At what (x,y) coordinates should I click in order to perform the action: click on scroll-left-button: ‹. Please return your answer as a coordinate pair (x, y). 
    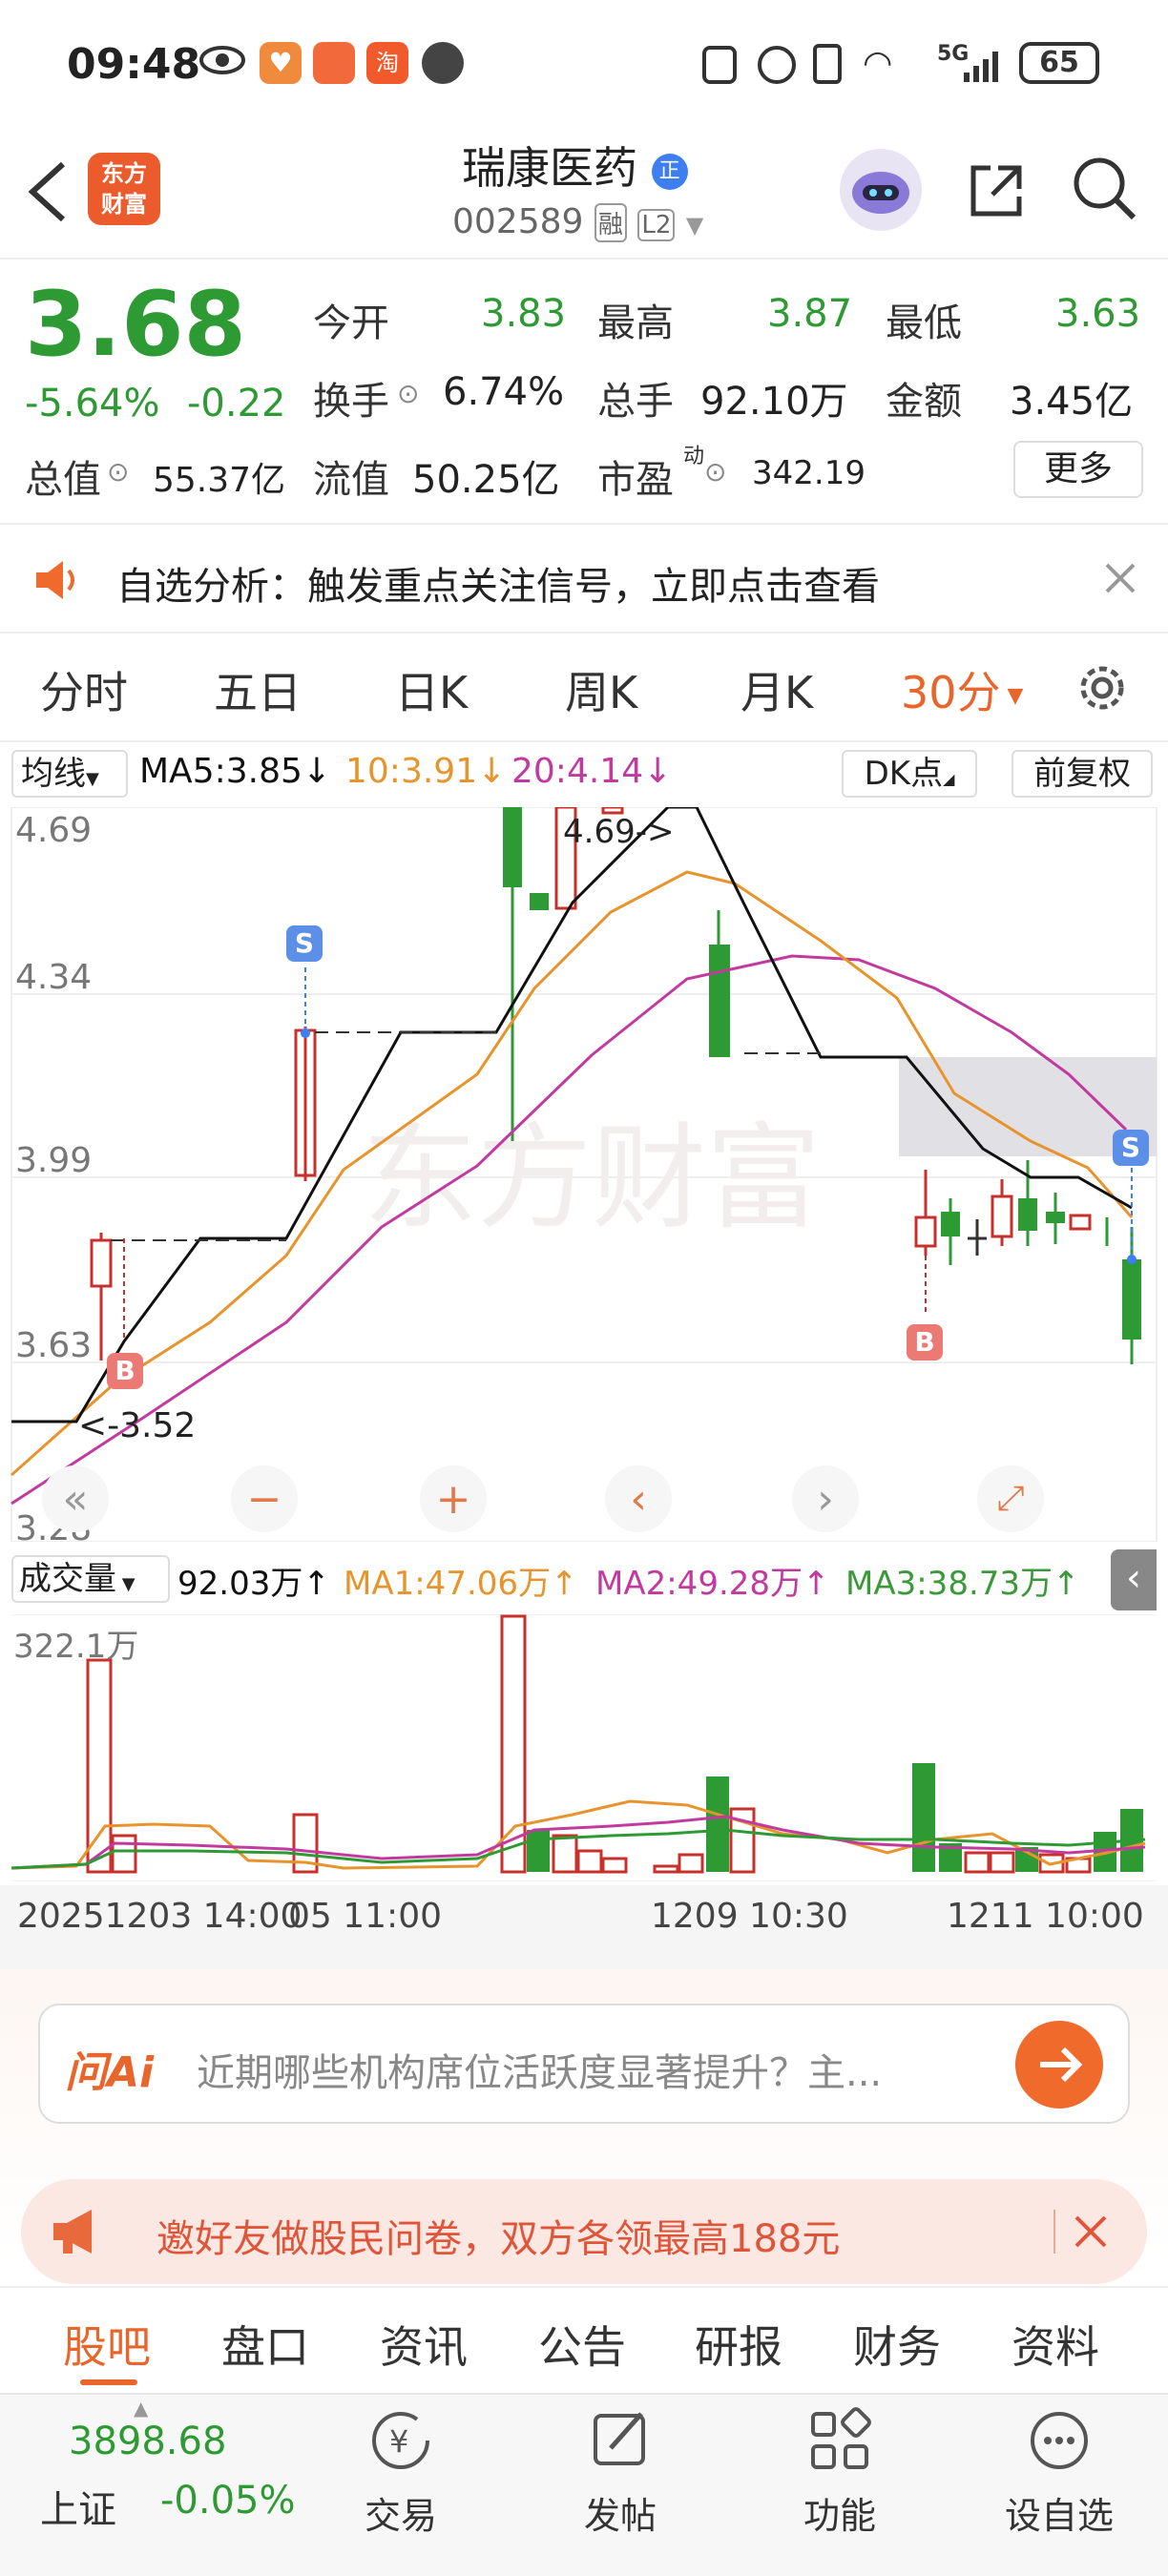
    Looking at the image, I should click on (638, 1498).